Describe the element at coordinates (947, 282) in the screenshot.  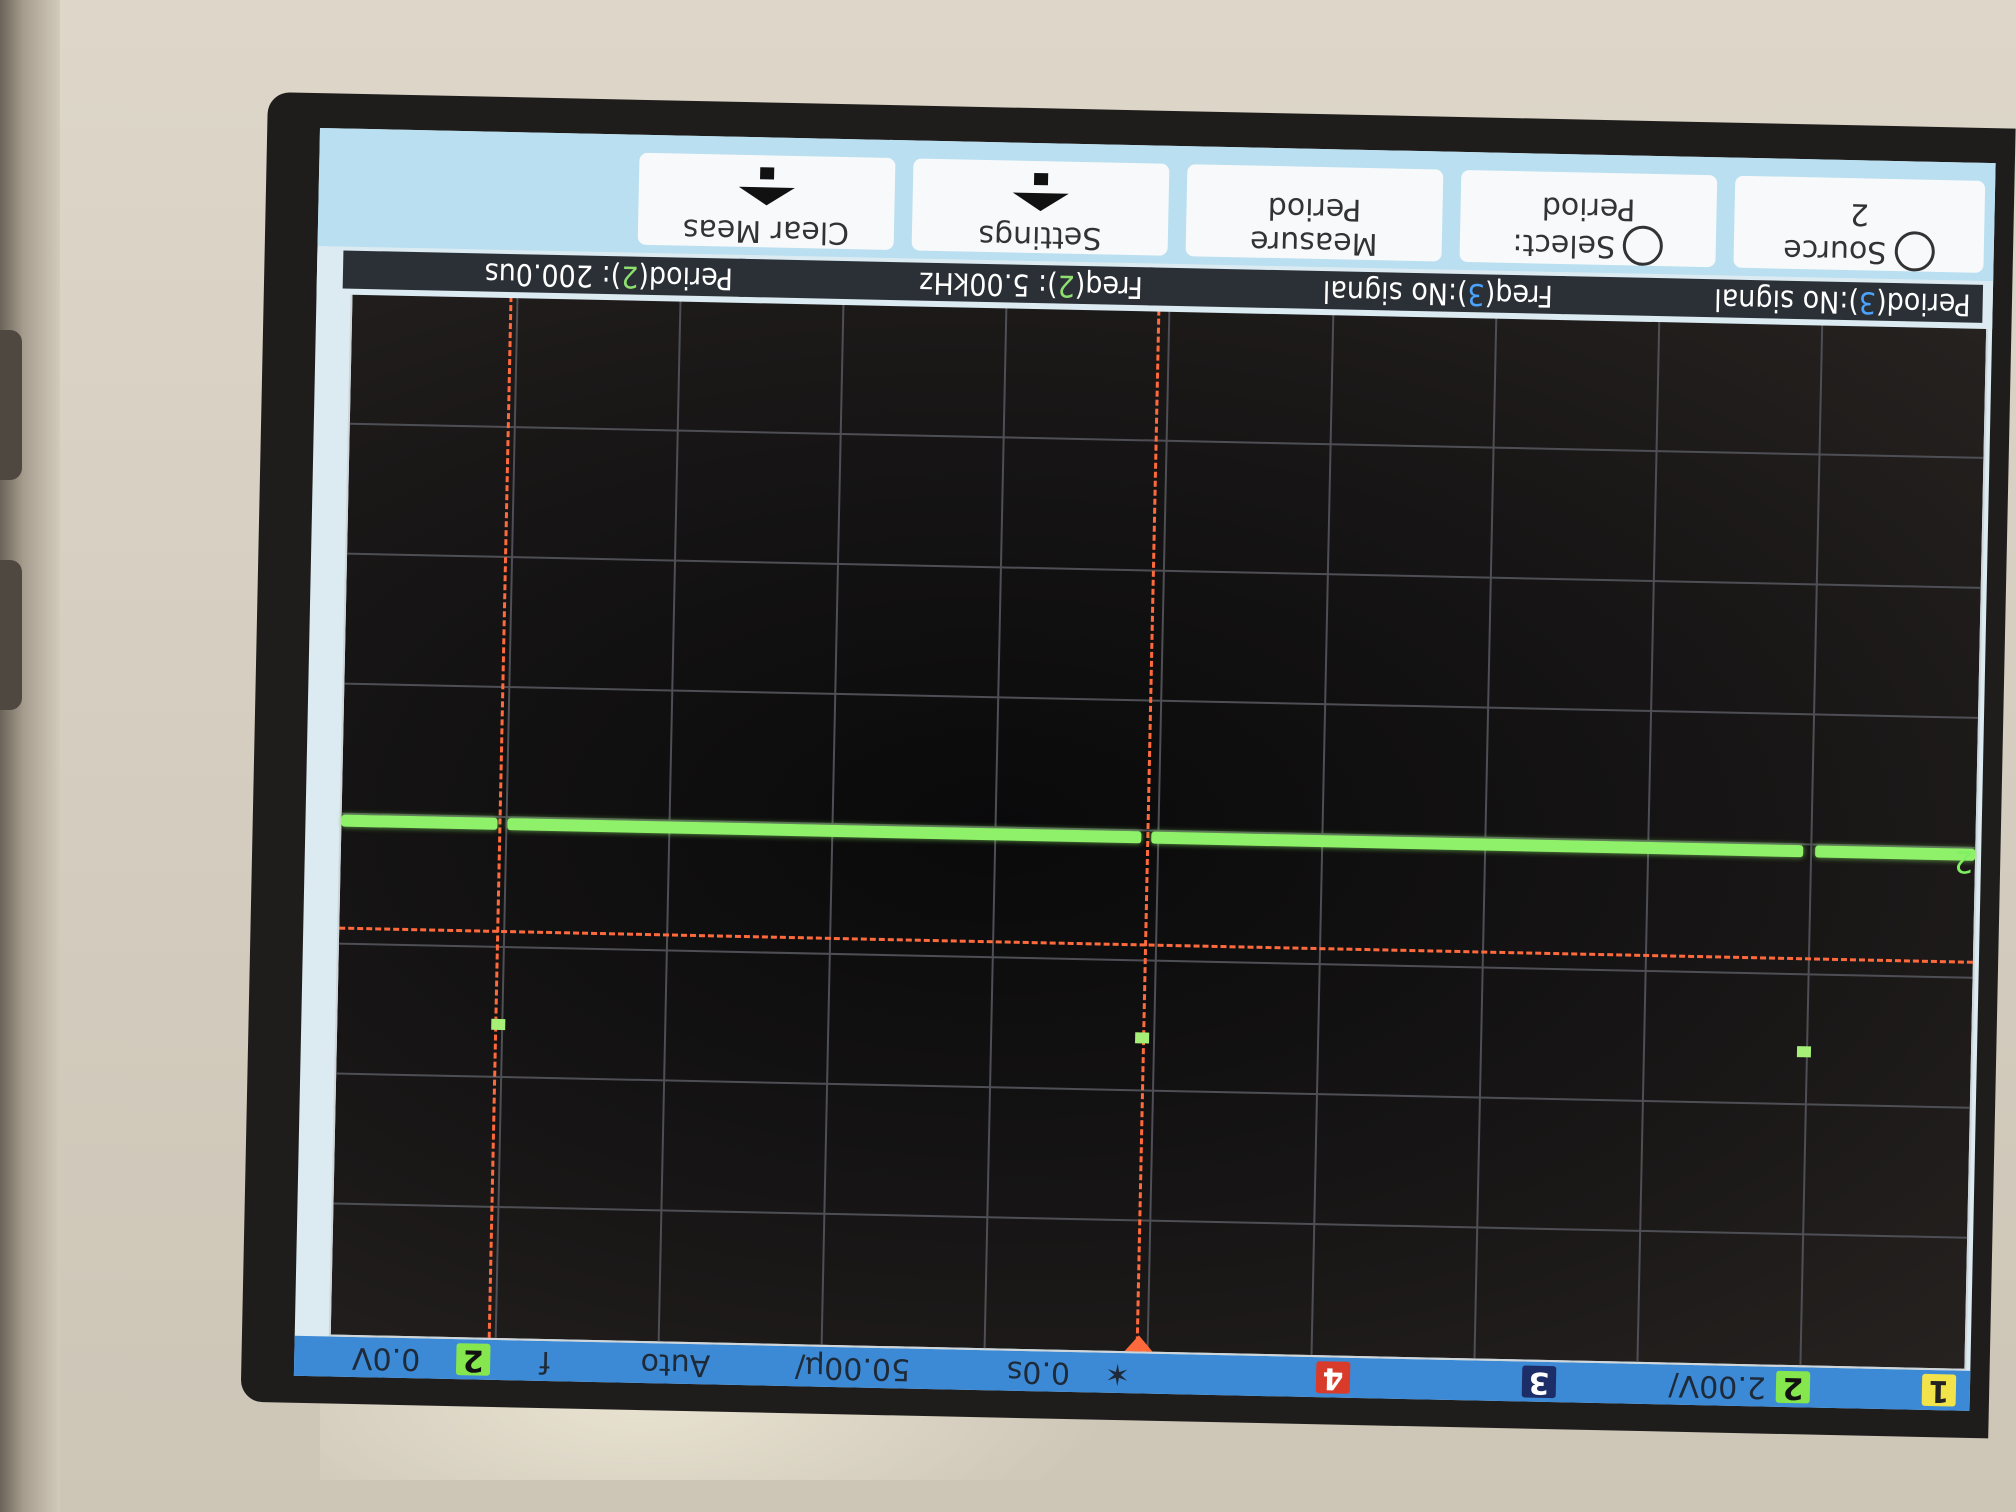
I see `measurement-freq-ch2: Freq(2): 5.00kHz` at that location.